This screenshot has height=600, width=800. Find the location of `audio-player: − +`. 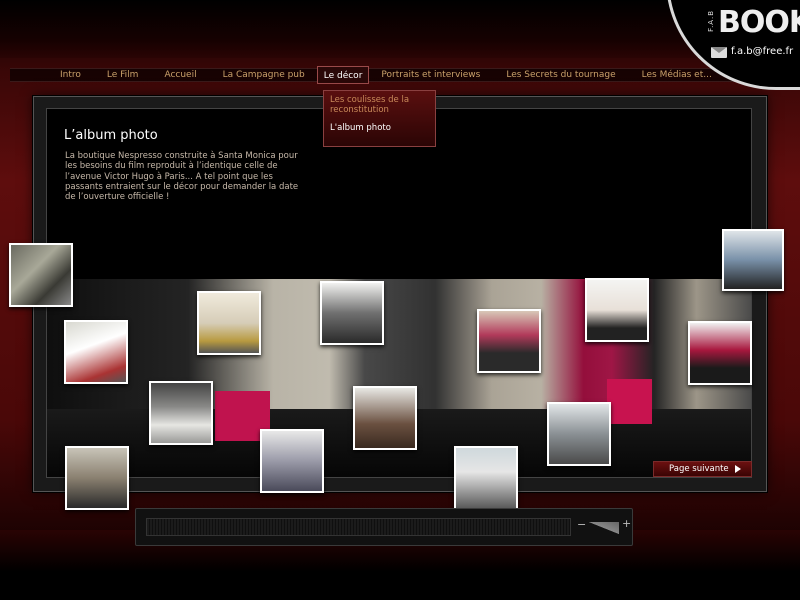

audio-player: − + is located at coordinates (384, 527).